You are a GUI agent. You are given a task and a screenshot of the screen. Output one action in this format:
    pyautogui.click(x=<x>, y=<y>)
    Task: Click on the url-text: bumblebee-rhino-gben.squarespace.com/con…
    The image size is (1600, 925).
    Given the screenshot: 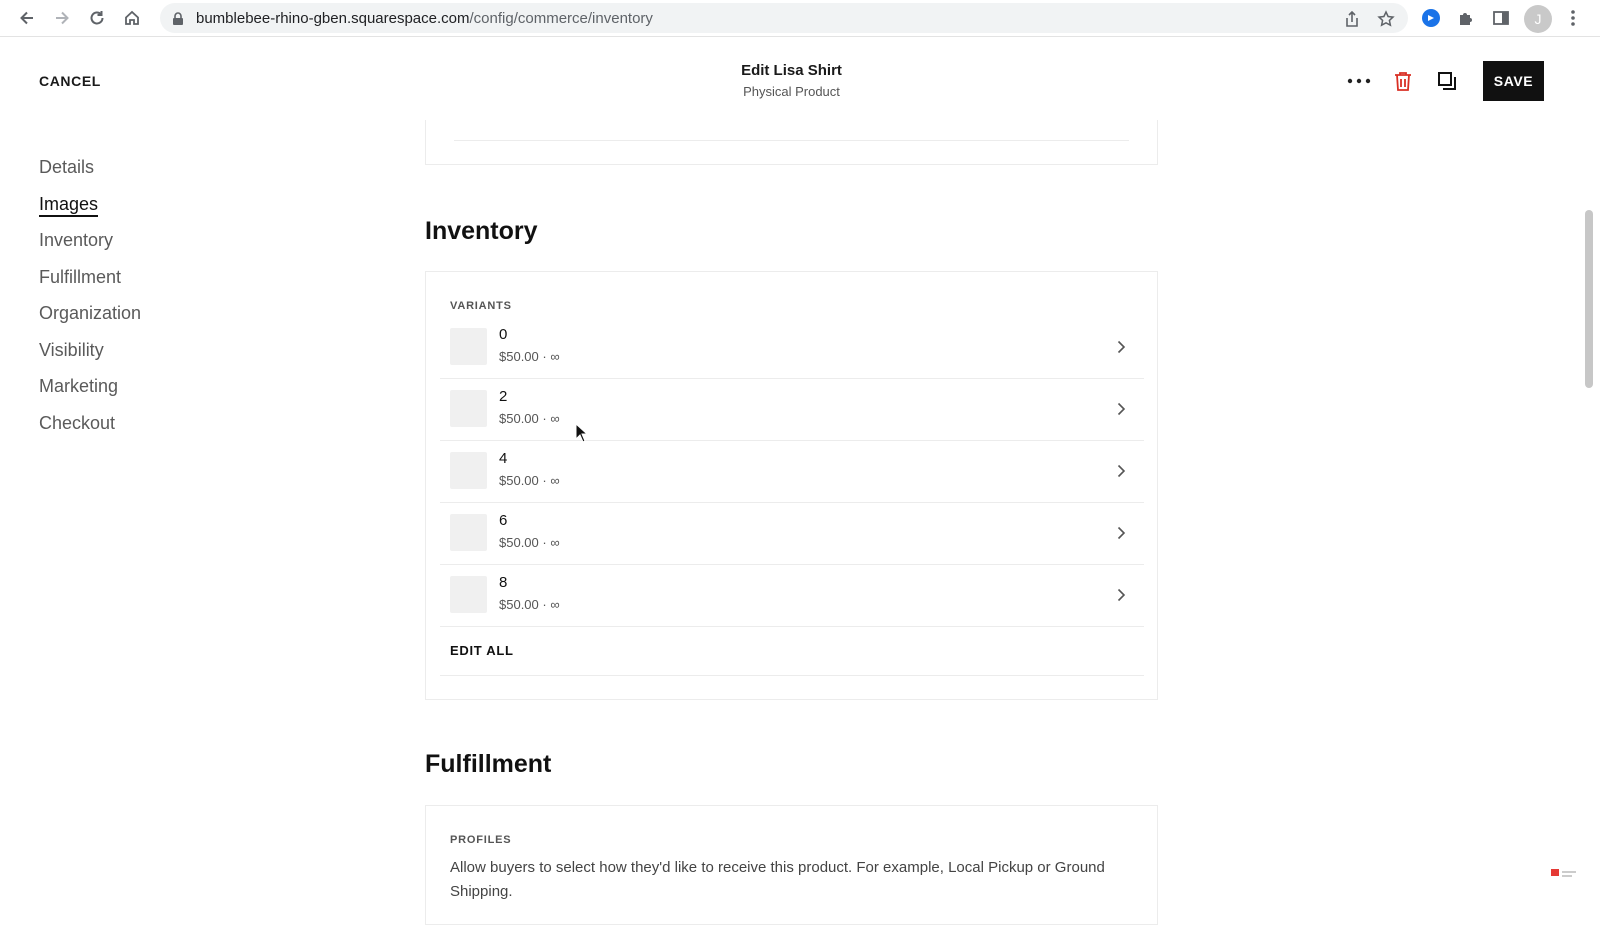 What is the action you would take?
    pyautogui.click(x=424, y=18)
    